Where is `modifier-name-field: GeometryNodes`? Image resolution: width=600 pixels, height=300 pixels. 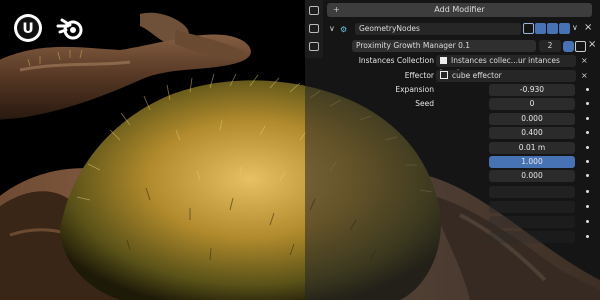
modifier-name-field: GeometryNodes is located at coordinates (438, 29).